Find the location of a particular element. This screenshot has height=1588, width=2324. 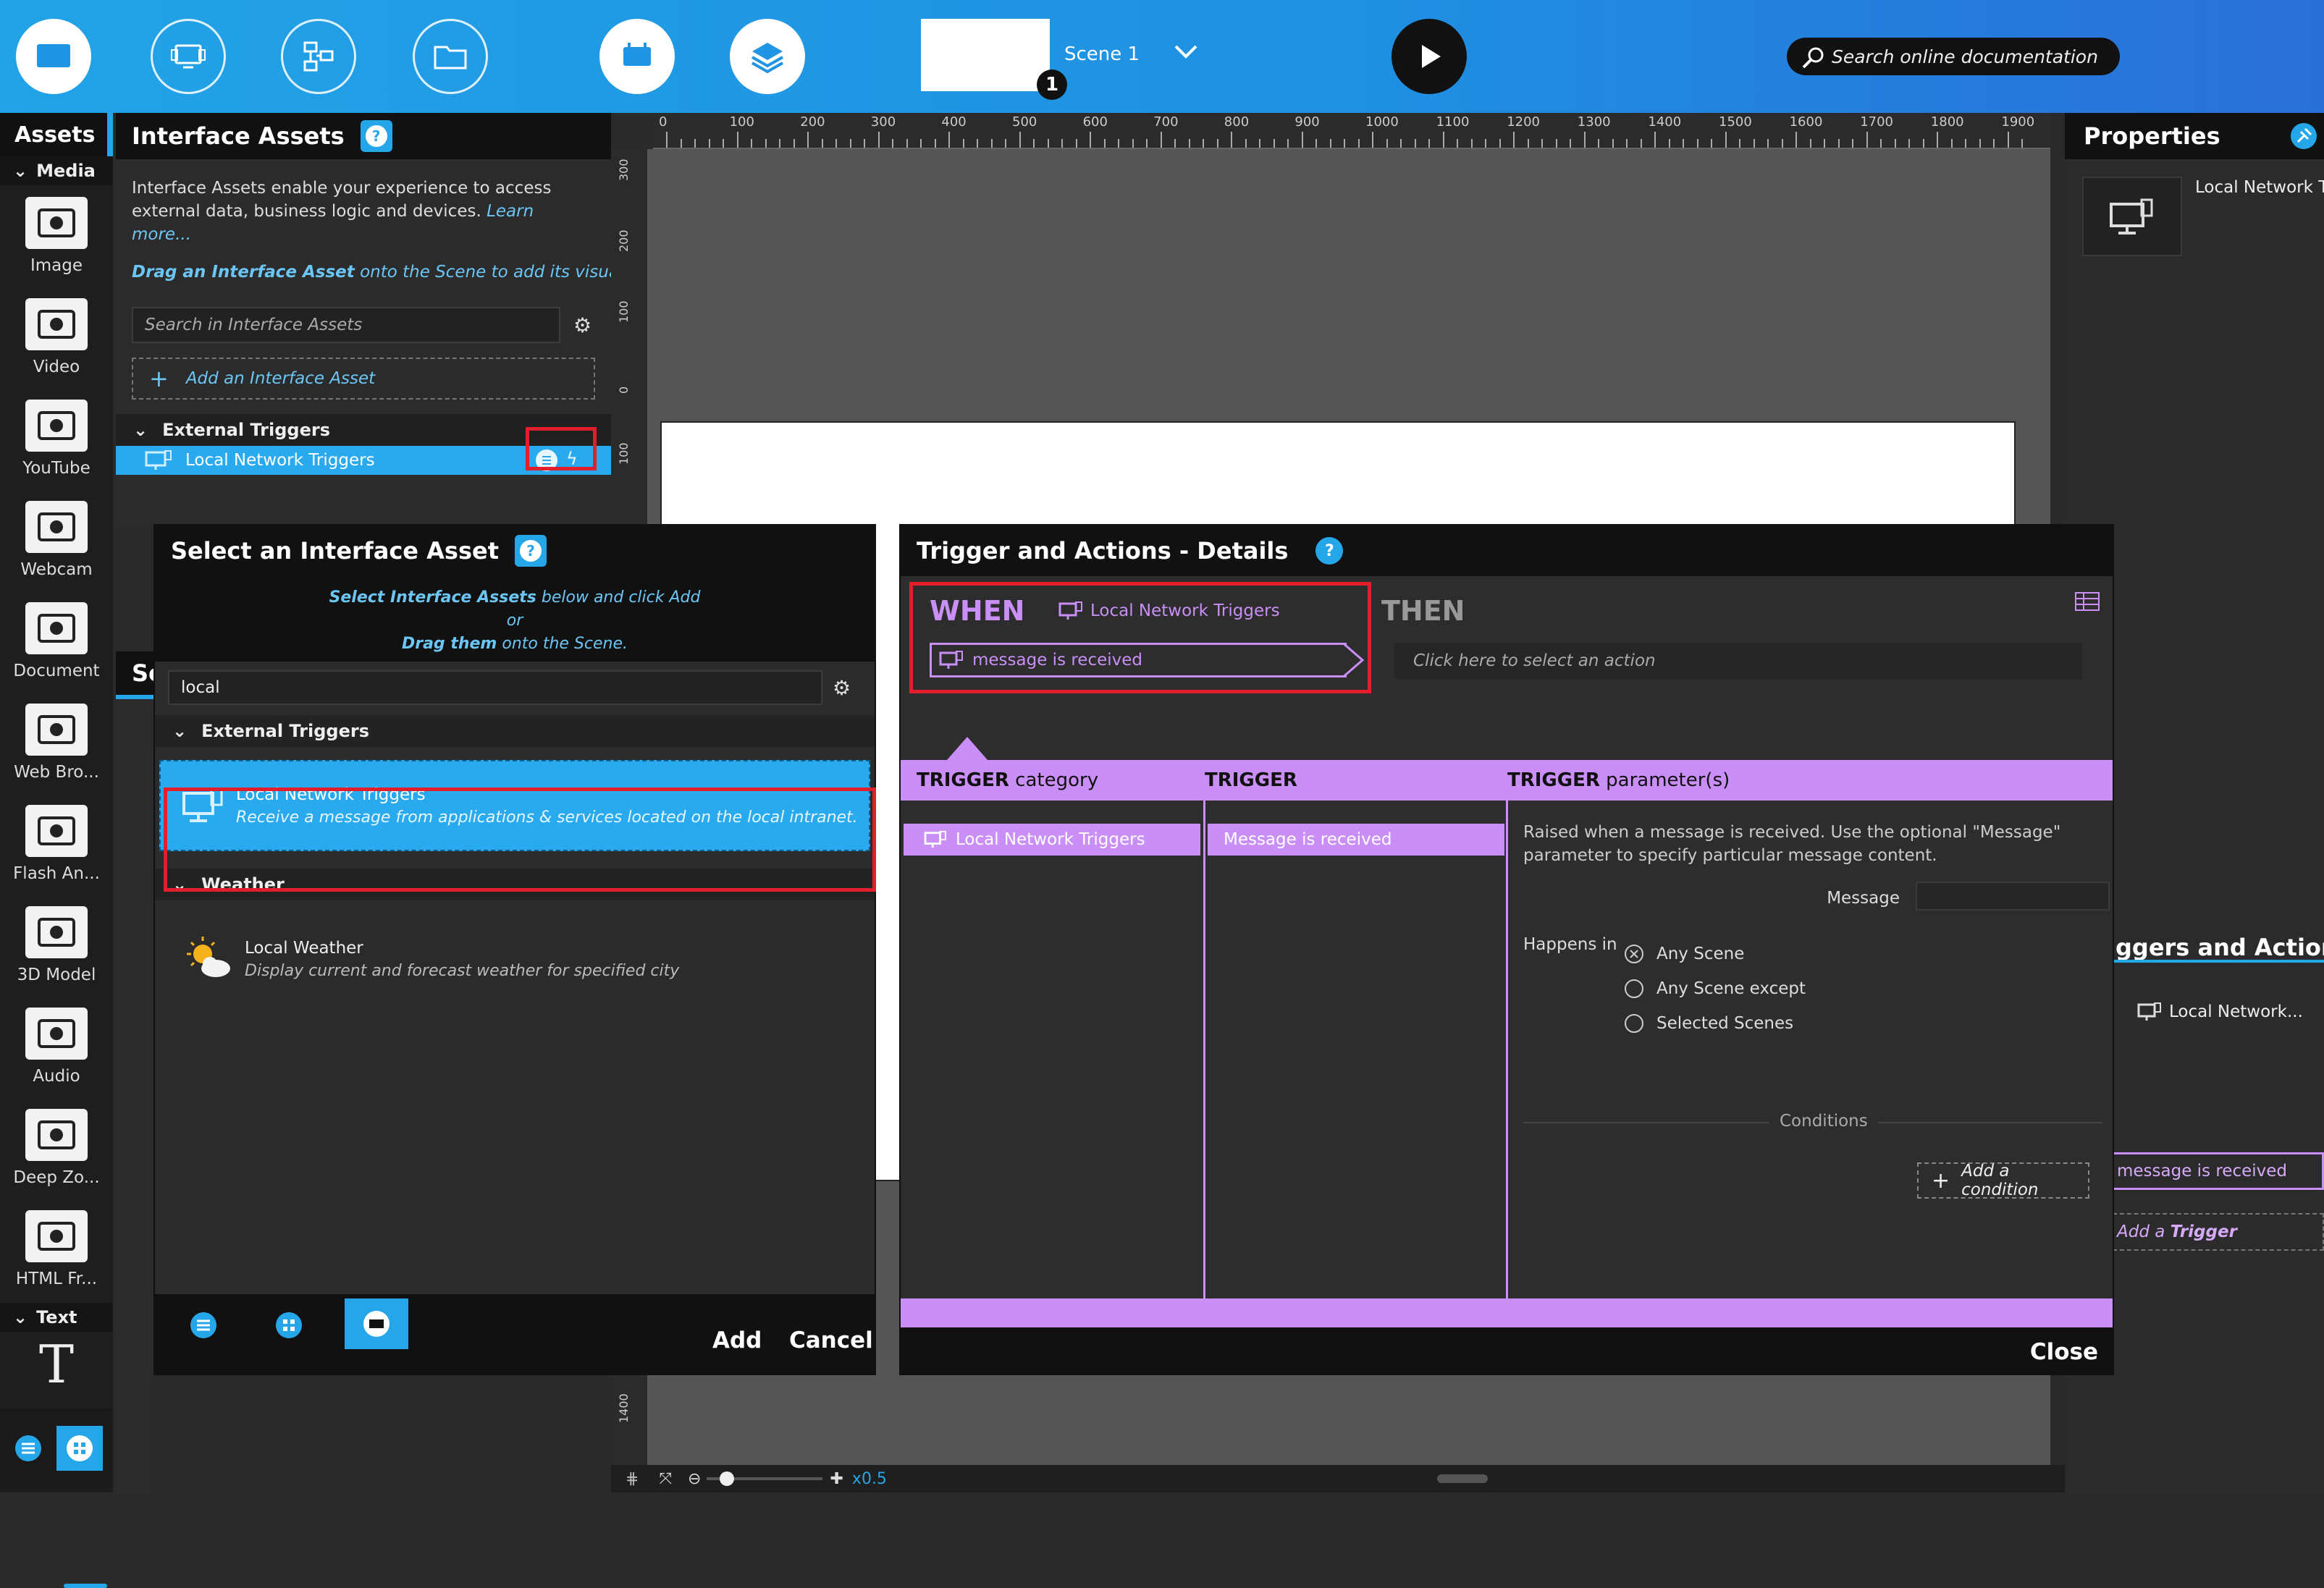

message-input is located at coordinates (2013, 897).